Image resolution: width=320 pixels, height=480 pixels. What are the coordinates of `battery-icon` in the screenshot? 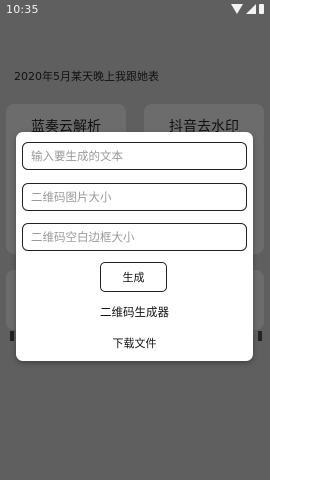 It's located at (261, 9).